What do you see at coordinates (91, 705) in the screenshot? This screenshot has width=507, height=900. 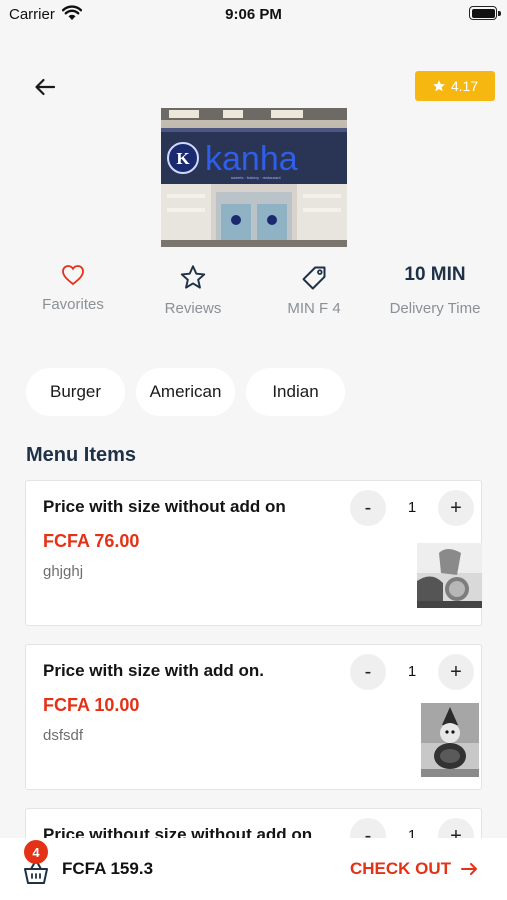 I see `menu-item-price: FCFA 10.00` at bounding box center [91, 705].